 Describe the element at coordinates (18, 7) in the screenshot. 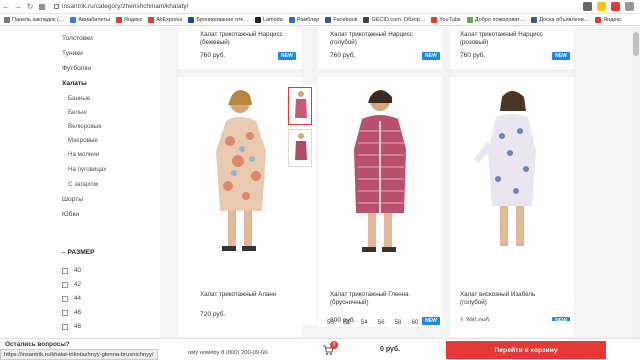

I see `forward-icon: →` at that location.